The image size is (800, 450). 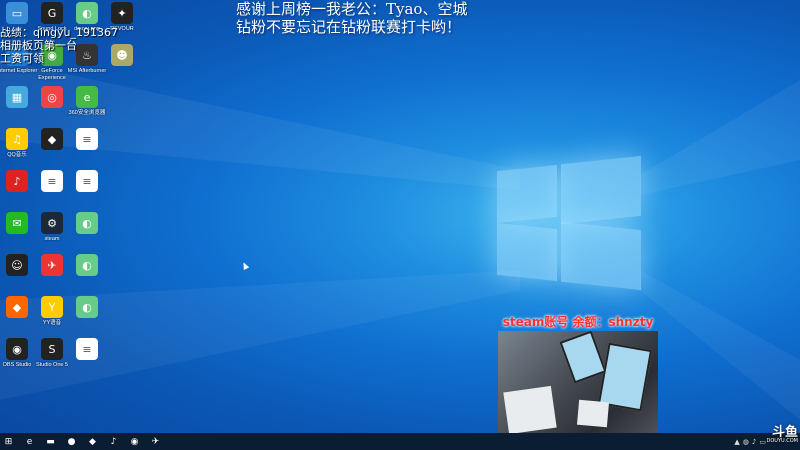 I want to click on tray-notification-icon: ▭, so click(x=762, y=442).